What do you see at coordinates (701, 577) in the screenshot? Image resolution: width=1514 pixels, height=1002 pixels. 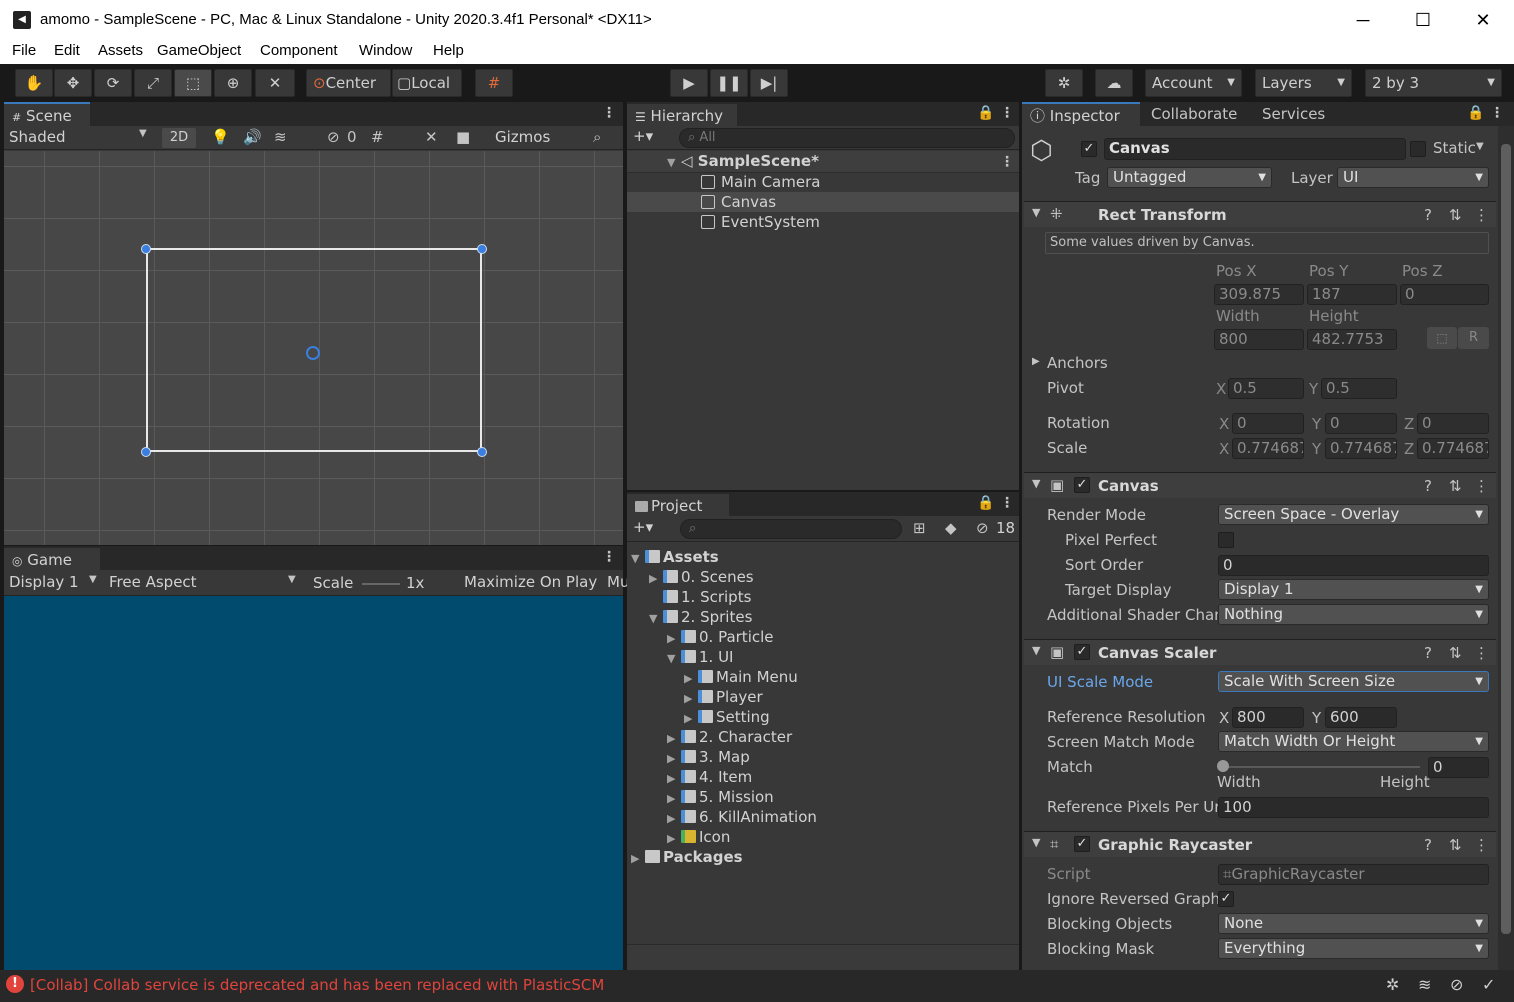 I see `project-item-scenes: ▶ 0. Scenes` at bounding box center [701, 577].